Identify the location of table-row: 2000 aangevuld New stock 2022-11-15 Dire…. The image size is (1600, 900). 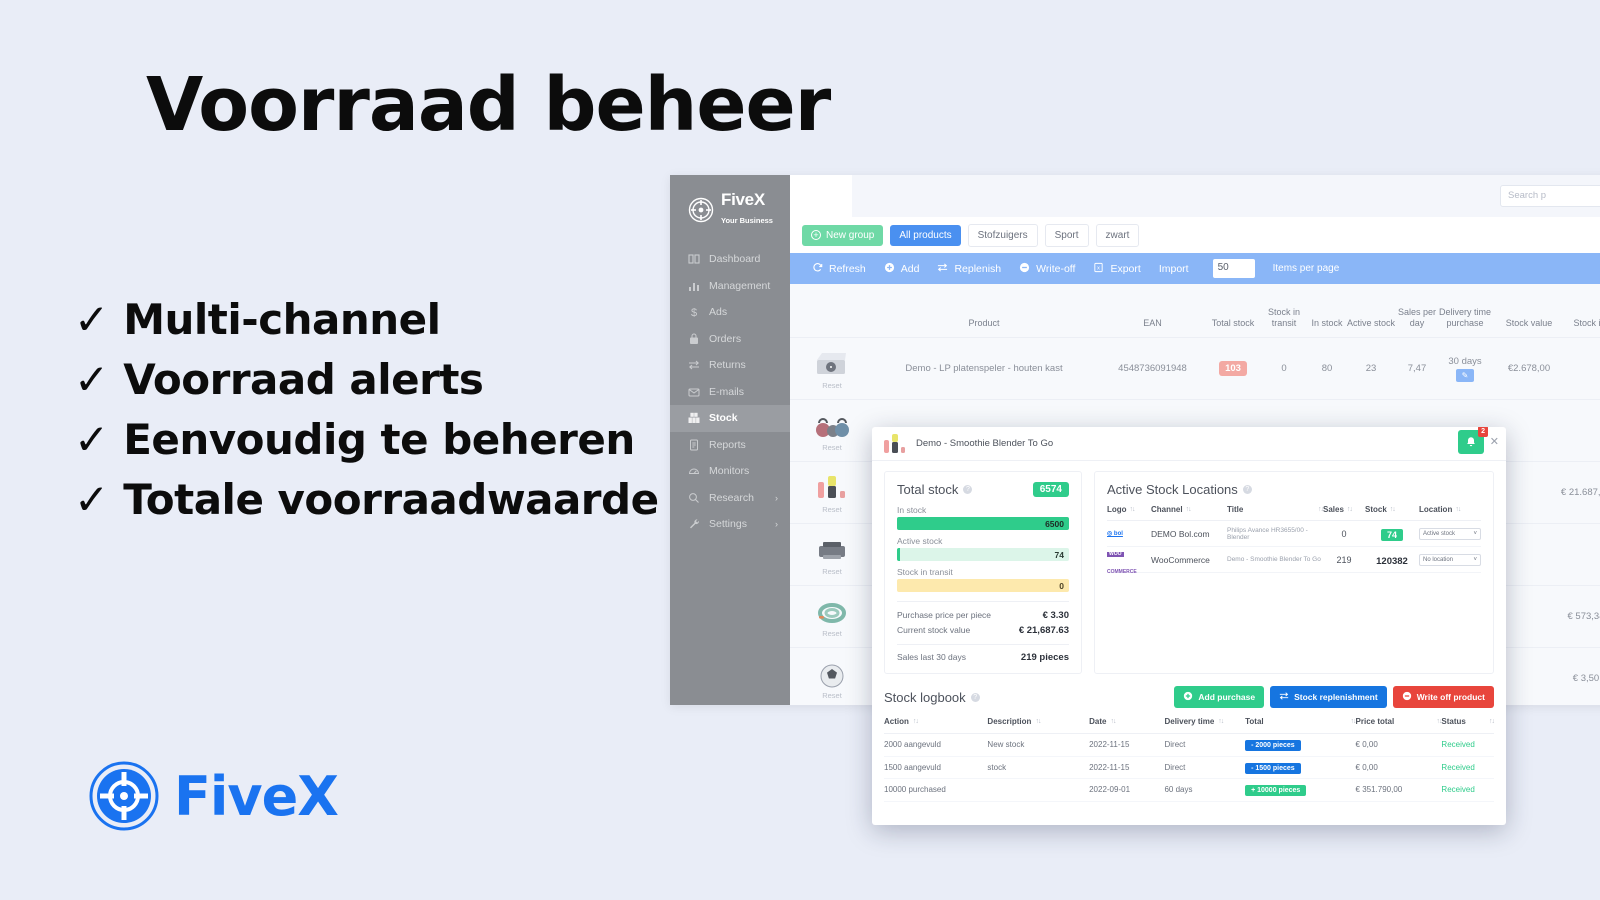
(1189, 745).